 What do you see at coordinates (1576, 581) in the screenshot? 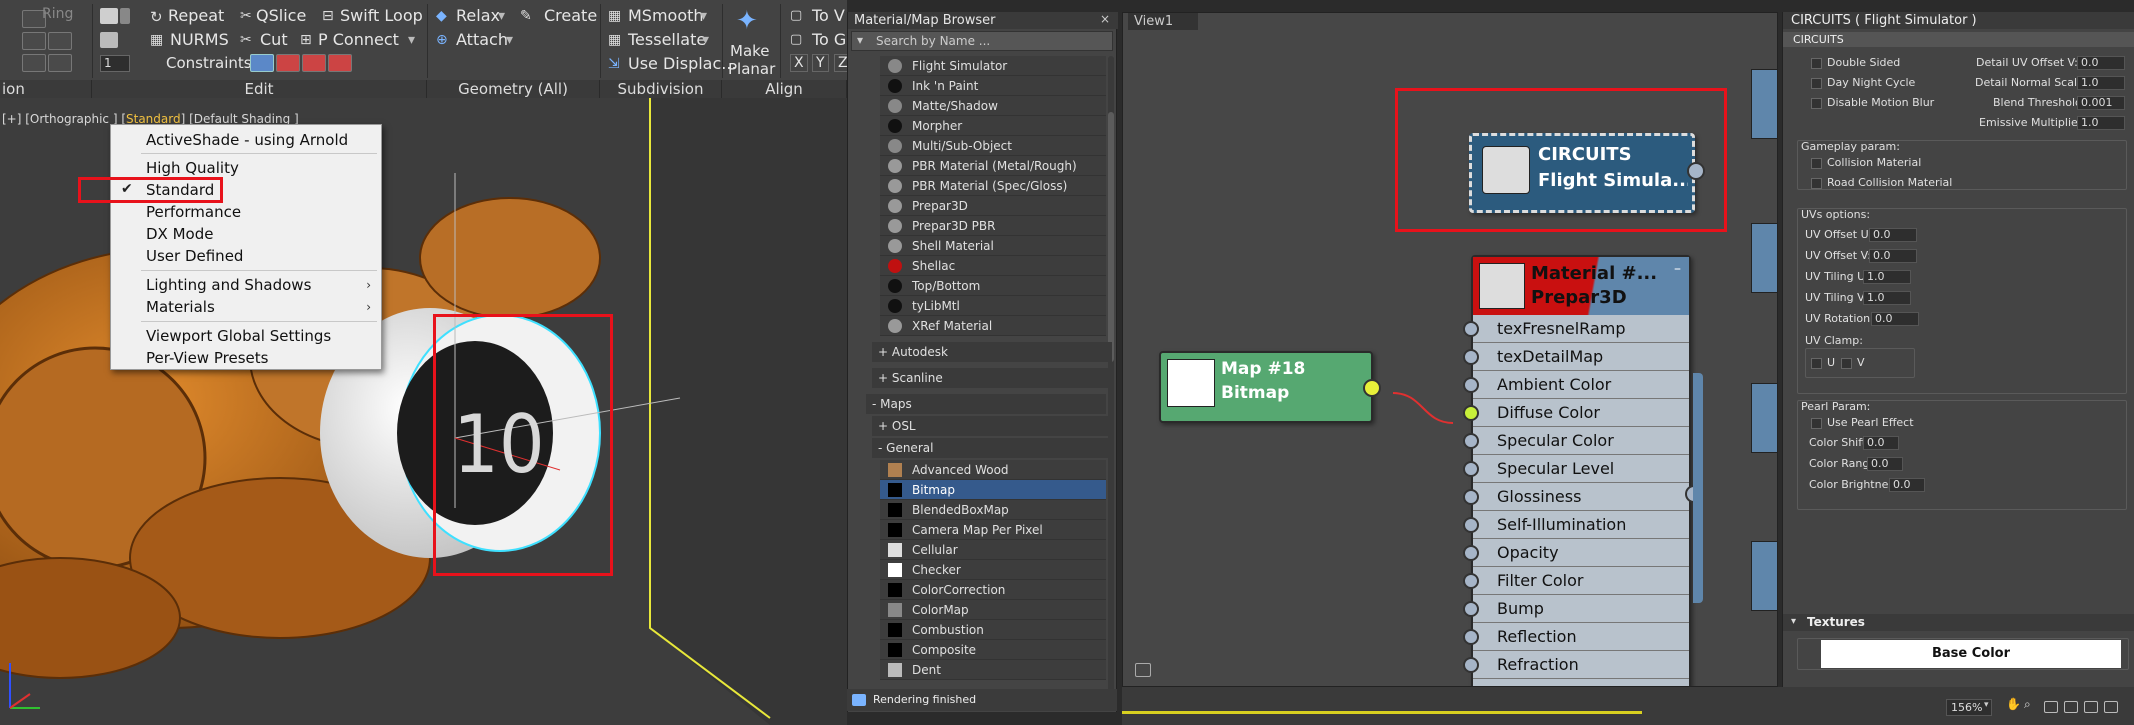
I see `material-slot: Filter Color` at bounding box center [1576, 581].